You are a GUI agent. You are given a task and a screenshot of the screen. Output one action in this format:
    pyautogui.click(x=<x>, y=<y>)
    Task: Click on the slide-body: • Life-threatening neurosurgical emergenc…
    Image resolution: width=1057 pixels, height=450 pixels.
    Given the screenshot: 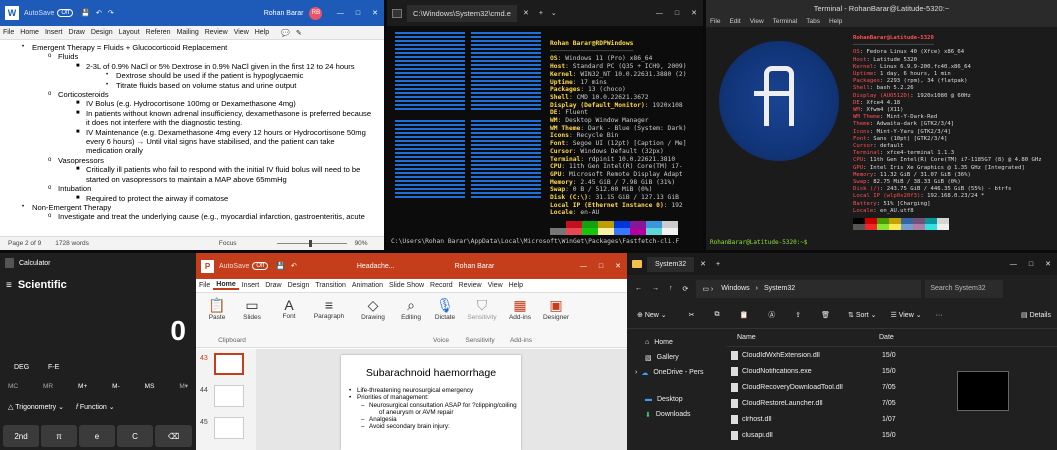 What is the action you would take?
    pyautogui.click(x=431, y=409)
    